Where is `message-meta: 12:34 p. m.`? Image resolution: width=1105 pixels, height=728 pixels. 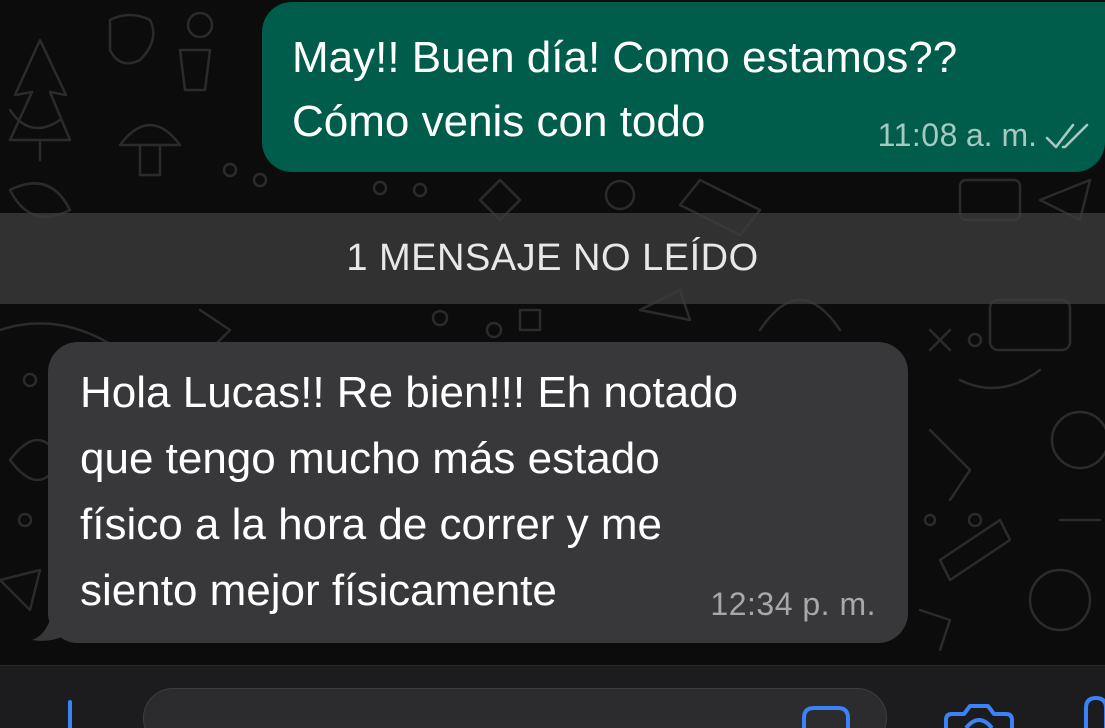 message-meta: 12:34 p. m. is located at coordinates (793, 604).